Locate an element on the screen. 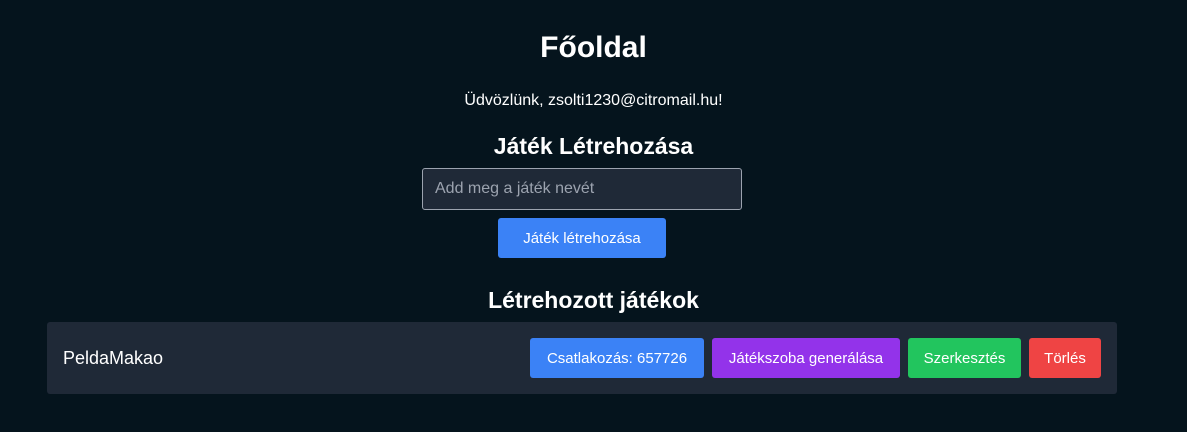 Image resolution: width=1187 pixels, height=432 pixels. generate-room-button: Játékszoba generálása is located at coordinates (806, 358).